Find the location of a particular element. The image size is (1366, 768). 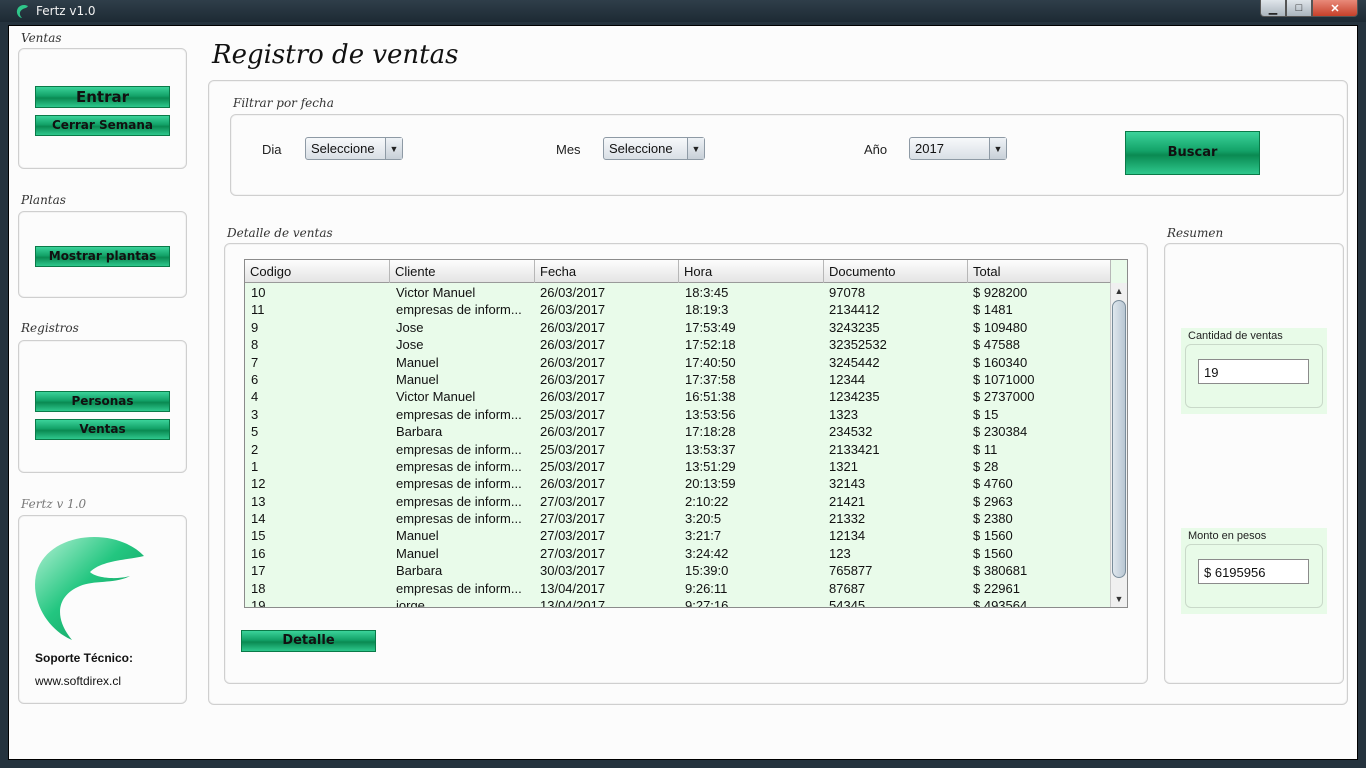

table-cell: 12344 is located at coordinates (847, 379).